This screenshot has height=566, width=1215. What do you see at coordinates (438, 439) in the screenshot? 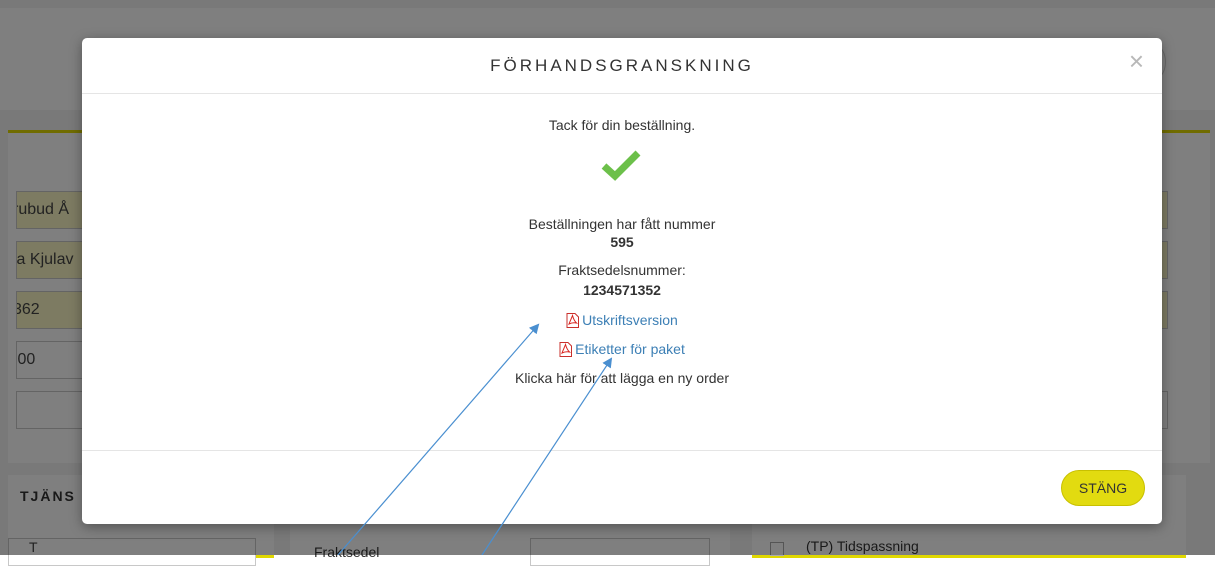
I see `arrow-to-print-version` at bounding box center [438, 439].